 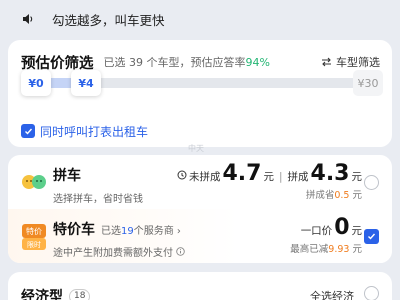 I want to click on taxi-checkbox-row: 同时呼叫打表出租车, so click(x=84, y=131).